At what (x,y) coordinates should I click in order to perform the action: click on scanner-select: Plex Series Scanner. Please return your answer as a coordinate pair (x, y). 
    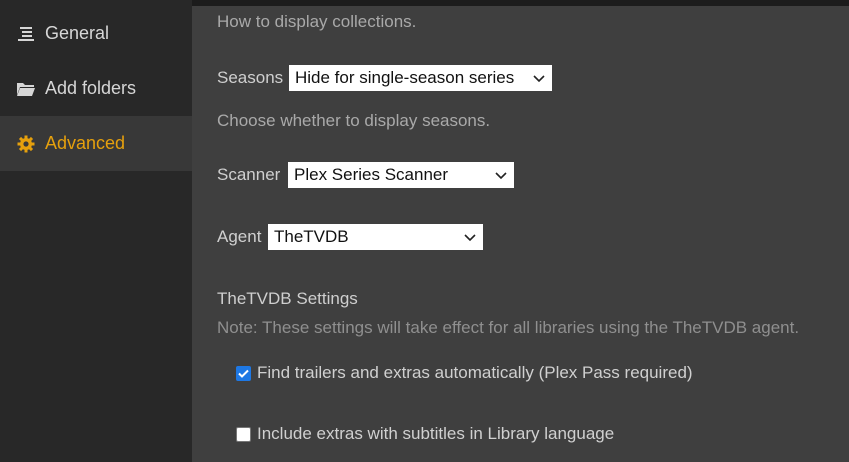
    Looking at the image, I should click on (401, 175).